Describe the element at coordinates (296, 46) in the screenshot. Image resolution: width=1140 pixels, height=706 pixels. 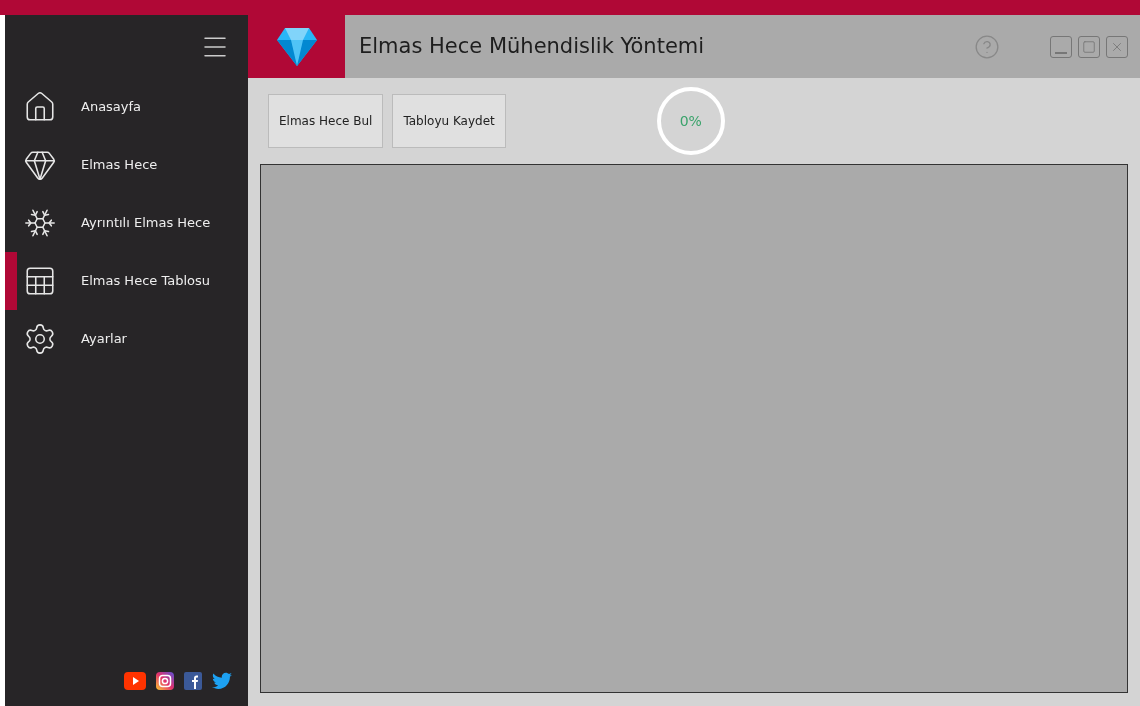
I see `diamond-logo` at that location.